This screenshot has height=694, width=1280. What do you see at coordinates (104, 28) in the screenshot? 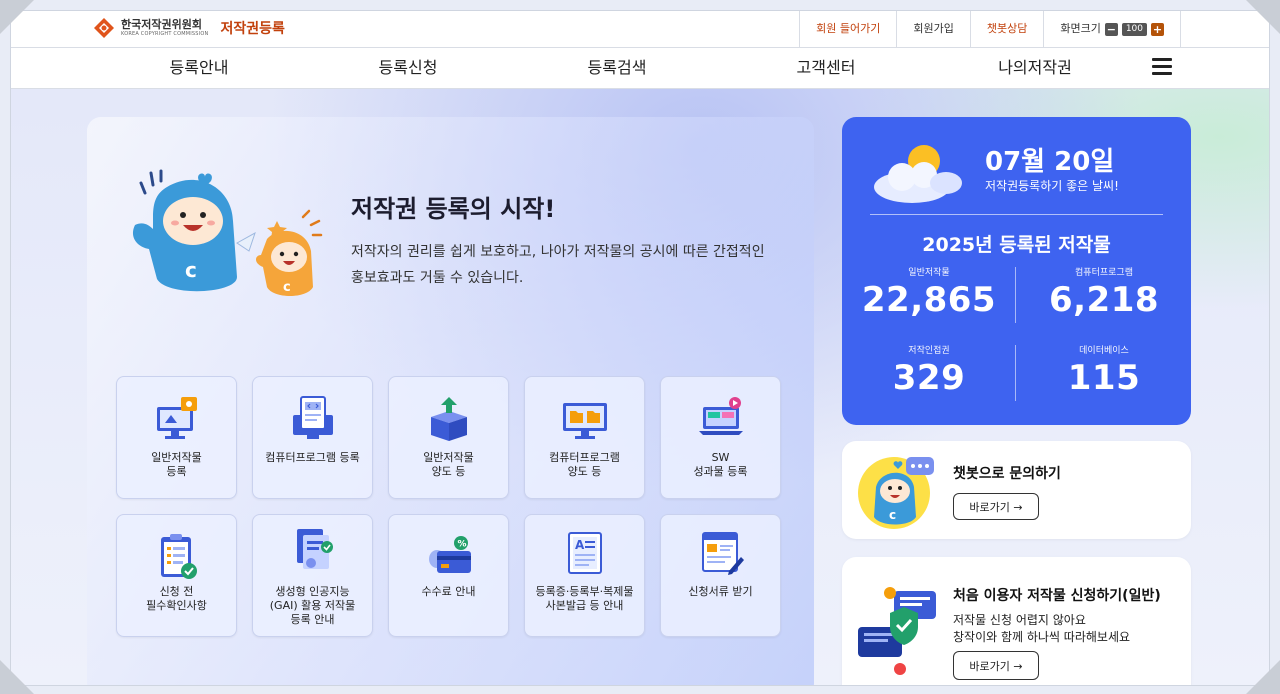
I see `logo-mark-icon` at bounding box center [104, 28].